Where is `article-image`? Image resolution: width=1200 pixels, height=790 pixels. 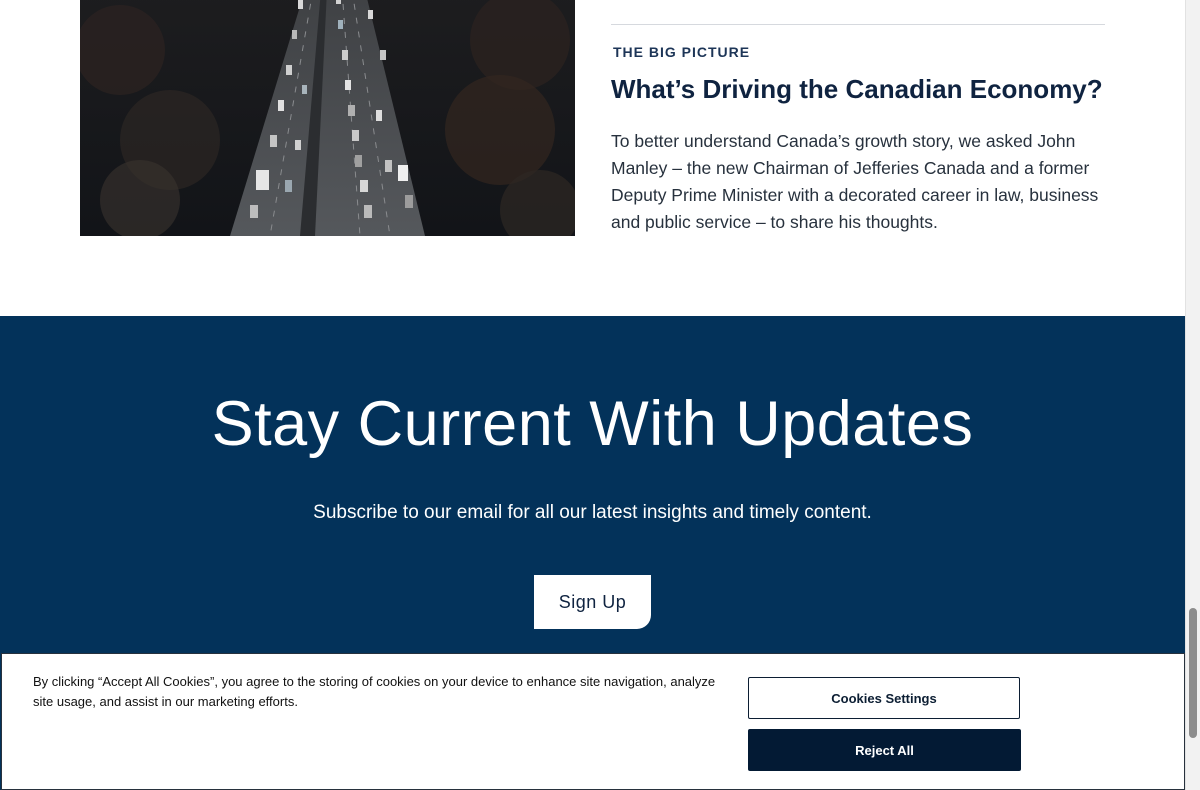
article-image is located at coordinates (327, 118).